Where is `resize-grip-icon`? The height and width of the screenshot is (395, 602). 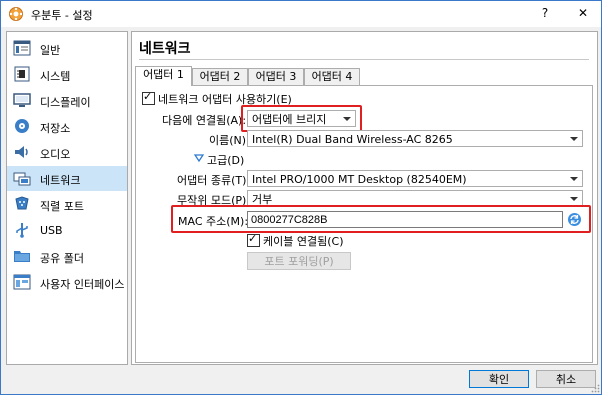
resize-grip-icon is located at coordinates (595, 388).